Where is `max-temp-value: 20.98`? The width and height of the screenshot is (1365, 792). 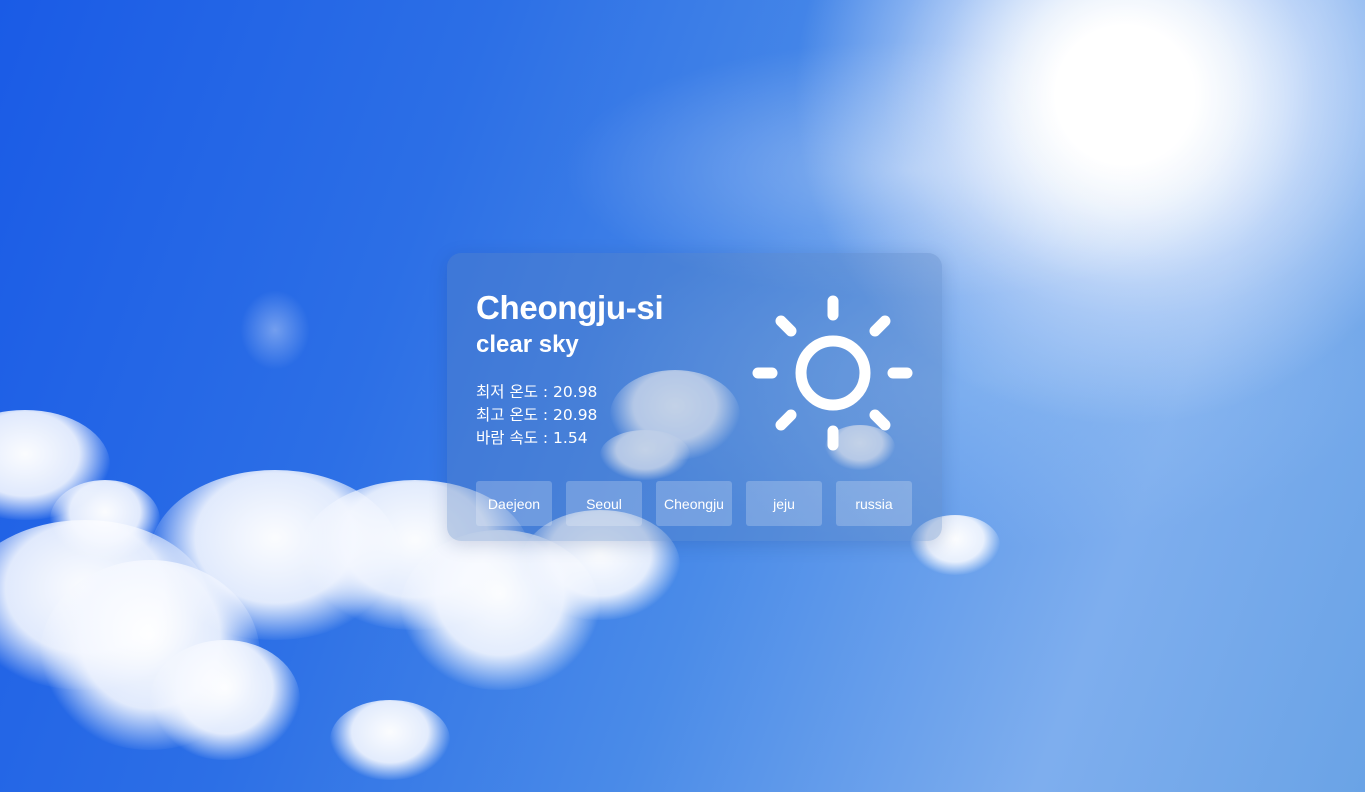 max-temp-value: 20.98 is located at coordinates (575, 415).